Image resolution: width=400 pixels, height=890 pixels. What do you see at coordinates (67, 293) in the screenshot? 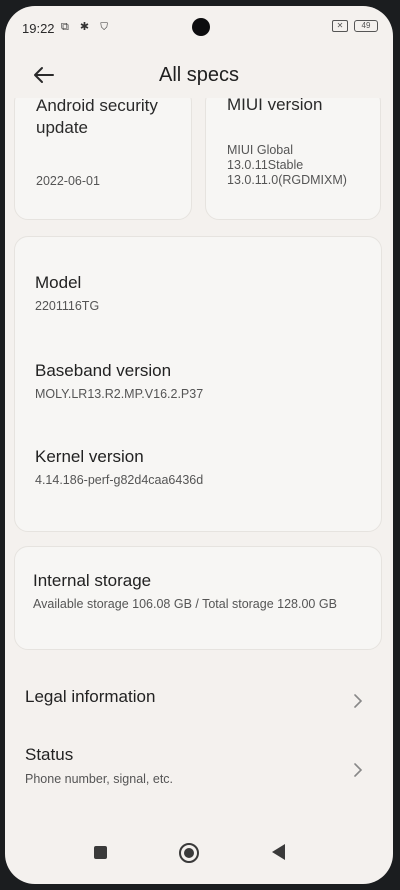
I see `model-row: Model 2201116TG` at bounding box center [67, 293].